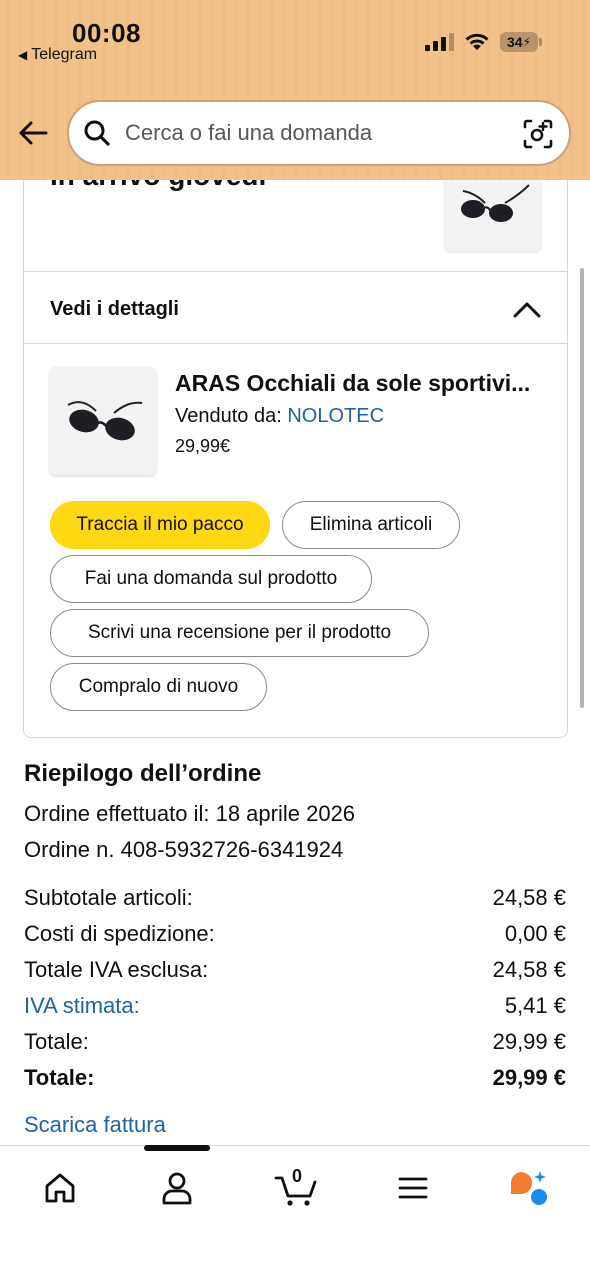  Describe the element at coordinates (535, 933) in the screenshot. I see `row-value: 0,00 €` at that location.